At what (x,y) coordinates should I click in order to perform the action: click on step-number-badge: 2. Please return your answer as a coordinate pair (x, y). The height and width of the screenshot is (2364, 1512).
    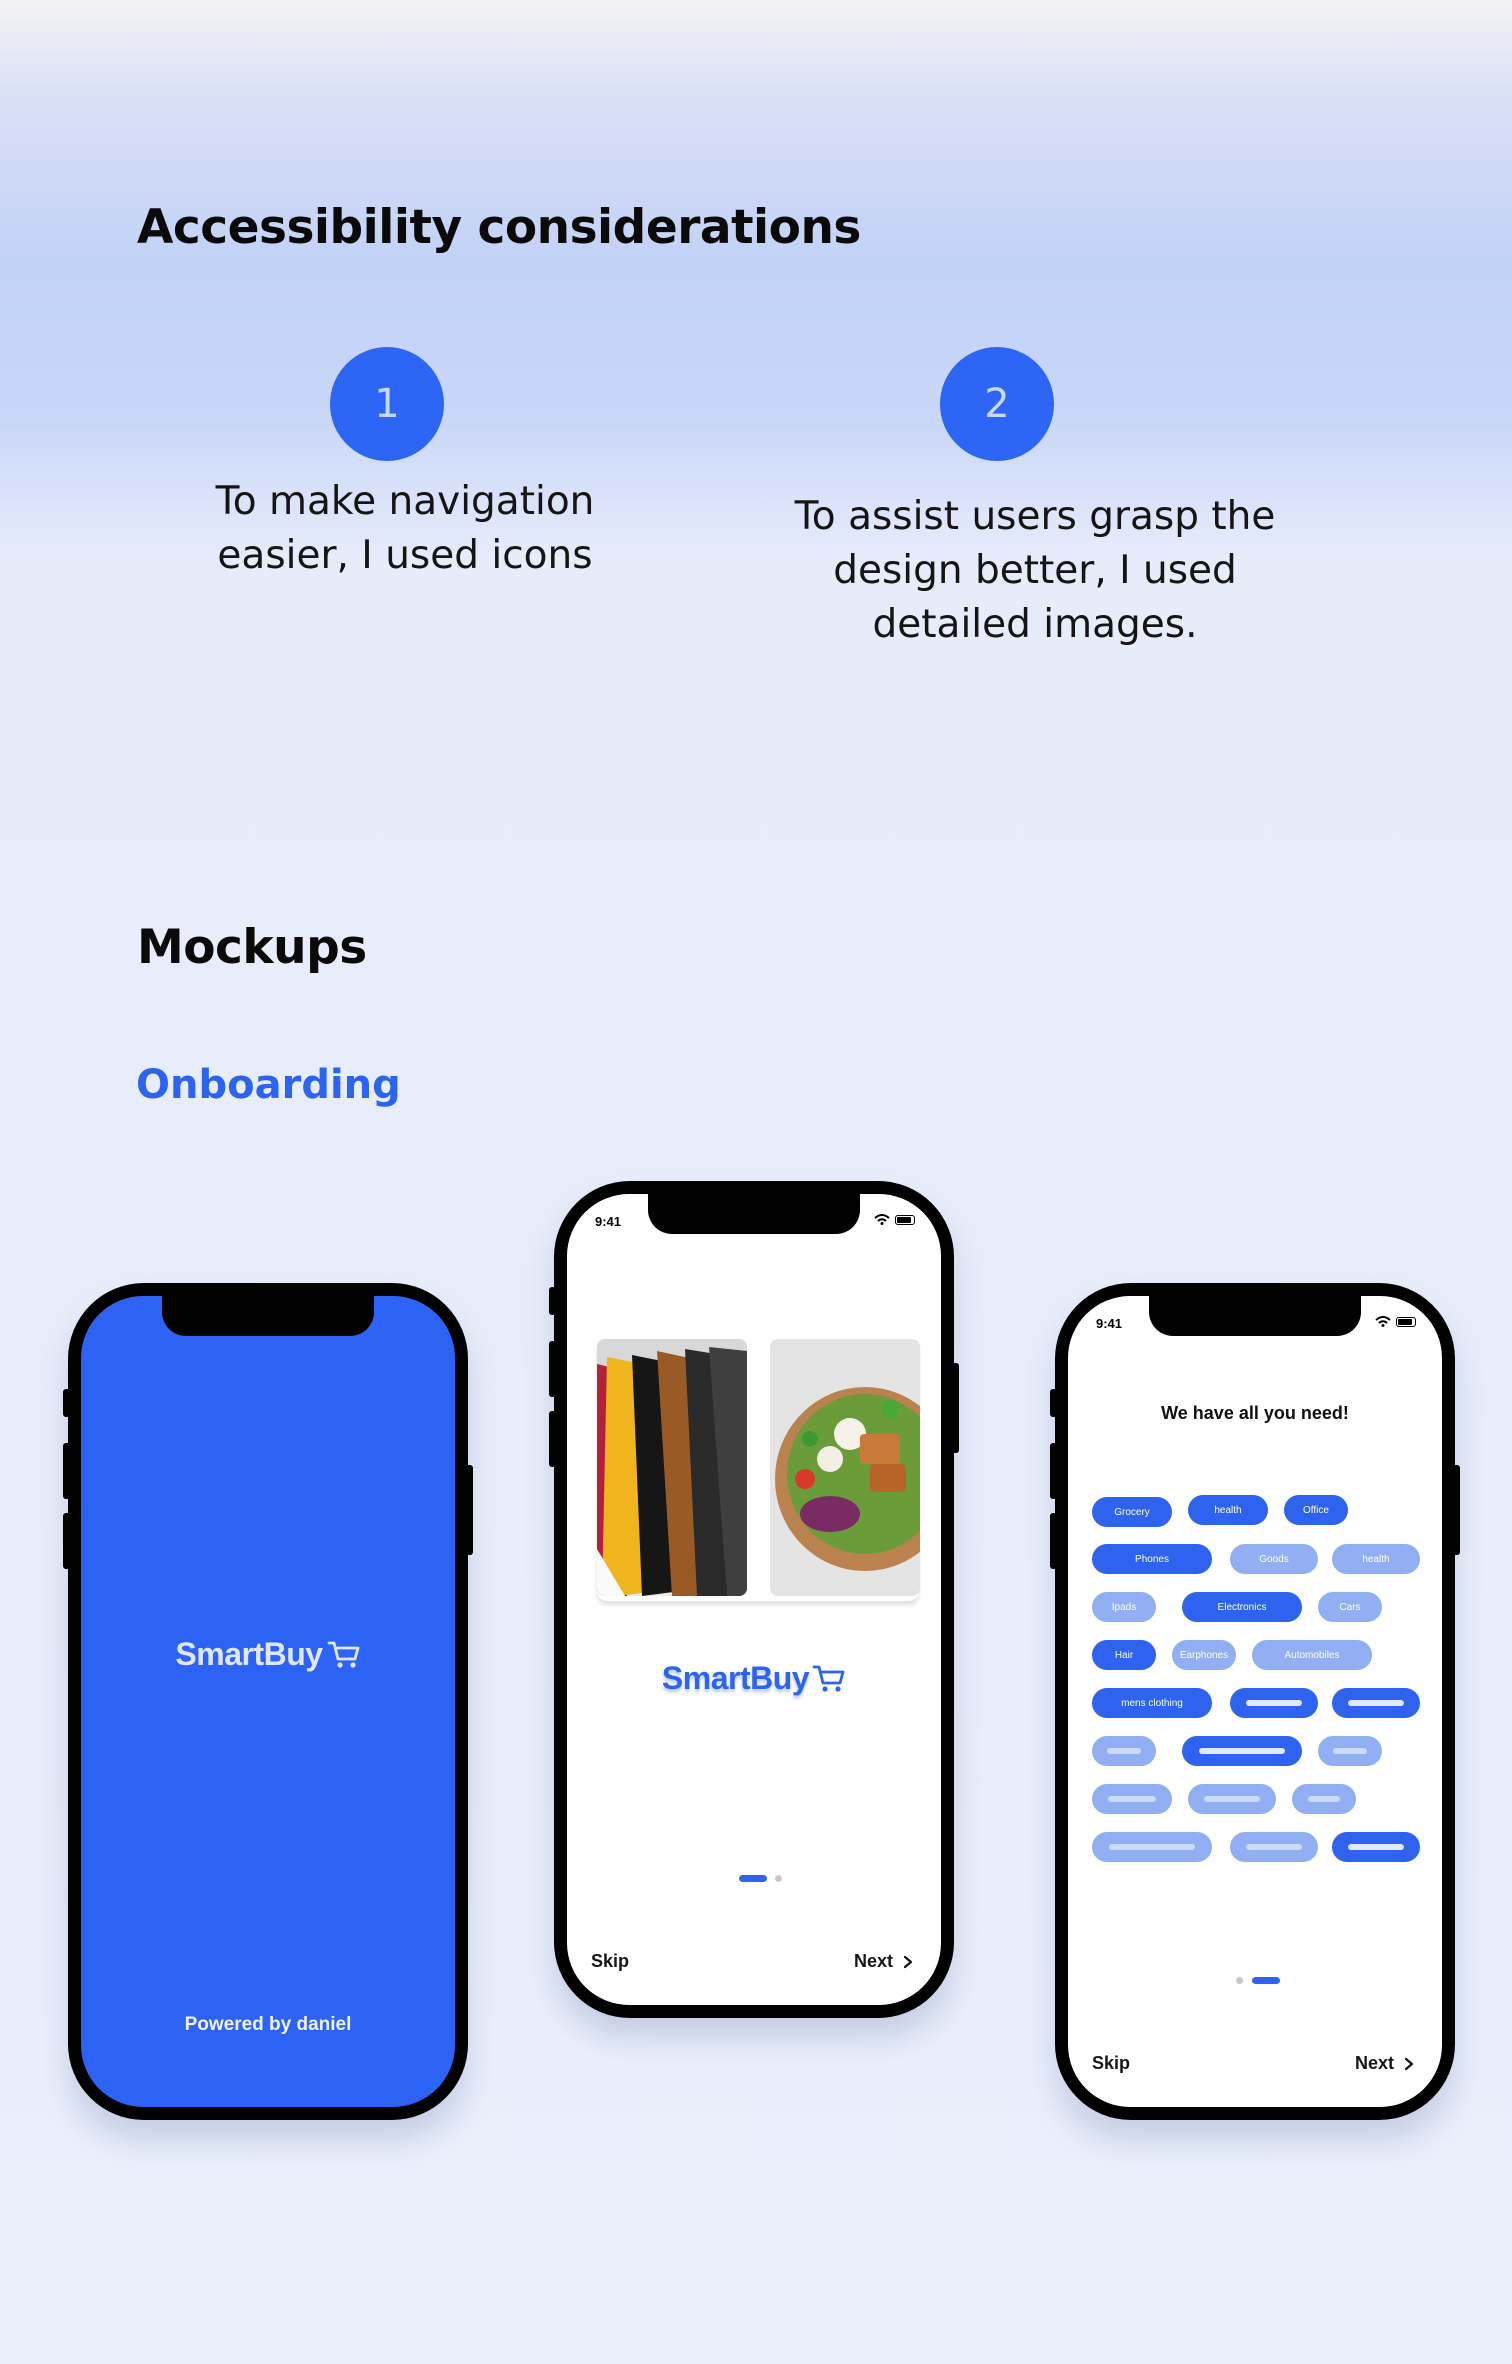
    Looking at the image, I should click on (997, 404).